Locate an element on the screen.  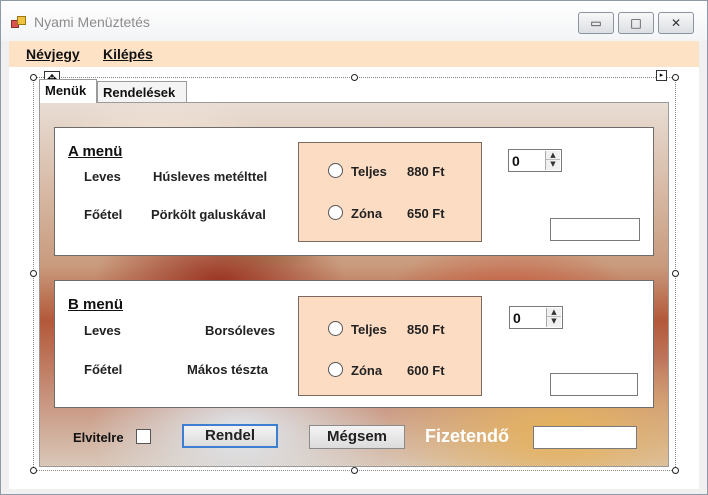
close-button: ✕ is located at coordinates (676, 23).